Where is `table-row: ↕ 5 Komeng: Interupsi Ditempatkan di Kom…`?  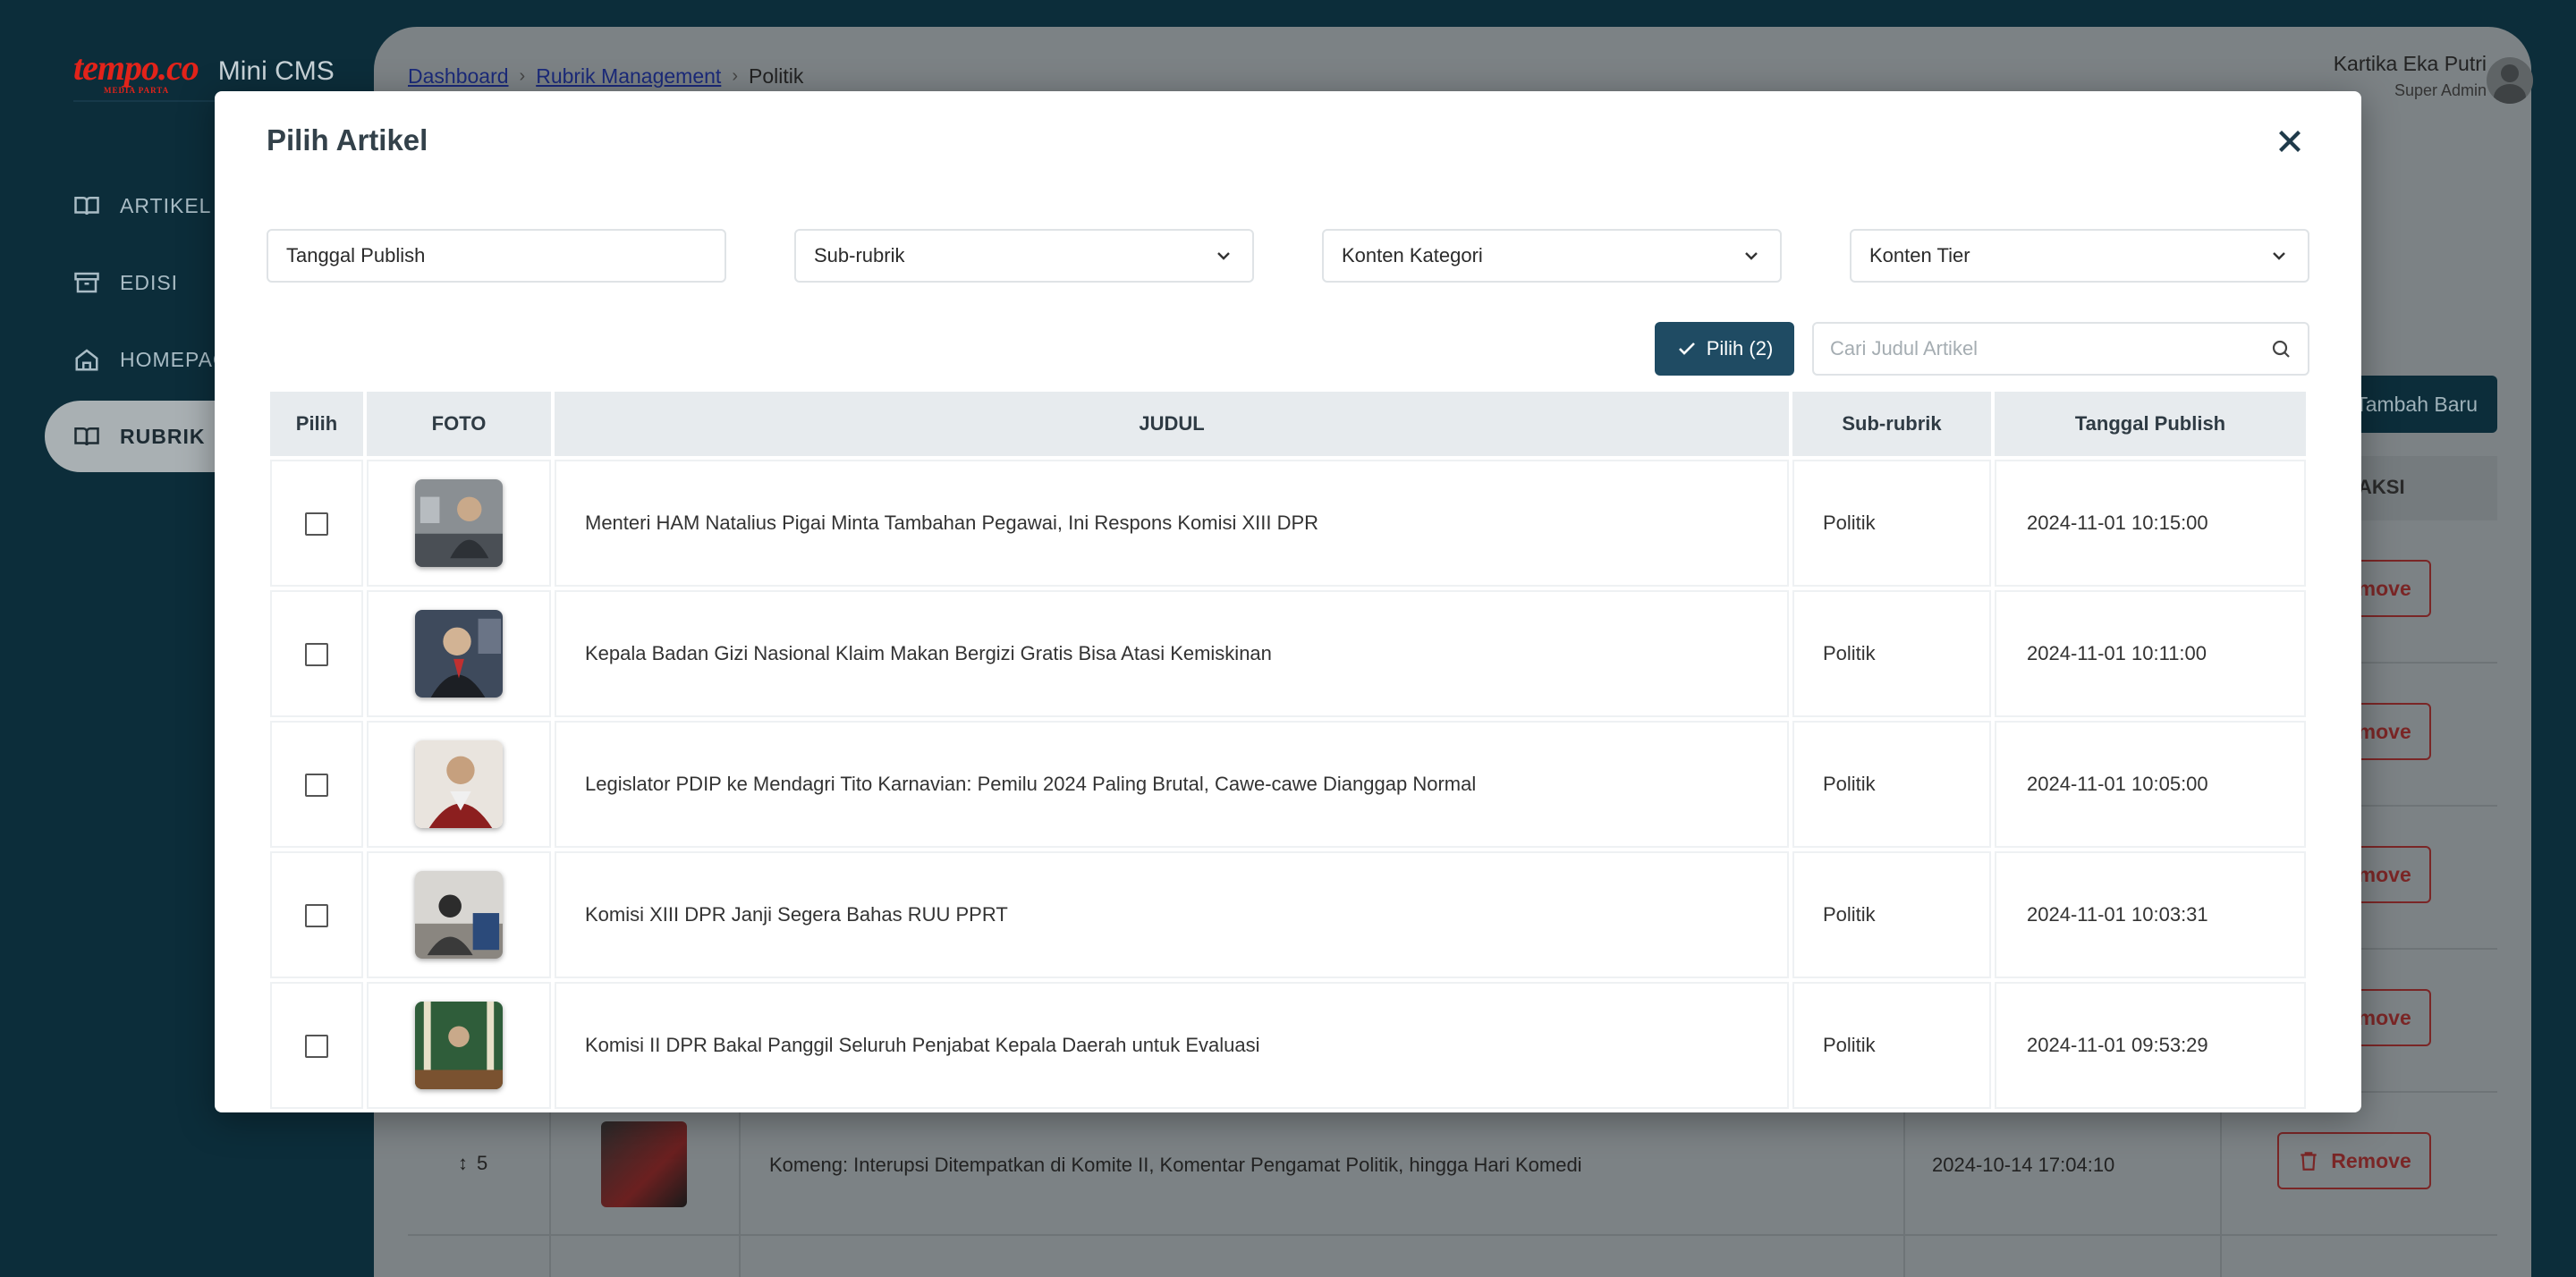 table-row: ↕ 5 Komeng: Interupsi Ditempatkan di Kom… is located at coordinates (1452, 1164).